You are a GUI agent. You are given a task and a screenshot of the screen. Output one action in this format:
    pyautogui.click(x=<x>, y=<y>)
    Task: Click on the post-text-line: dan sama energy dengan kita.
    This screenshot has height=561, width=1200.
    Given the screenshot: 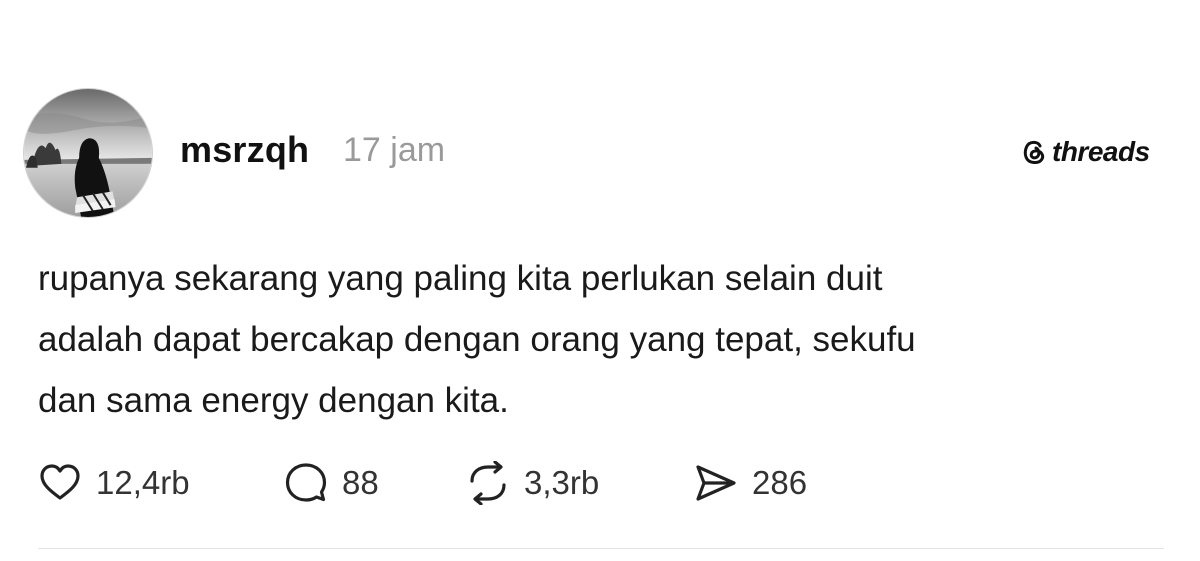 What is the action you would take?
    pyautogui.click(x=273, y=400)
    